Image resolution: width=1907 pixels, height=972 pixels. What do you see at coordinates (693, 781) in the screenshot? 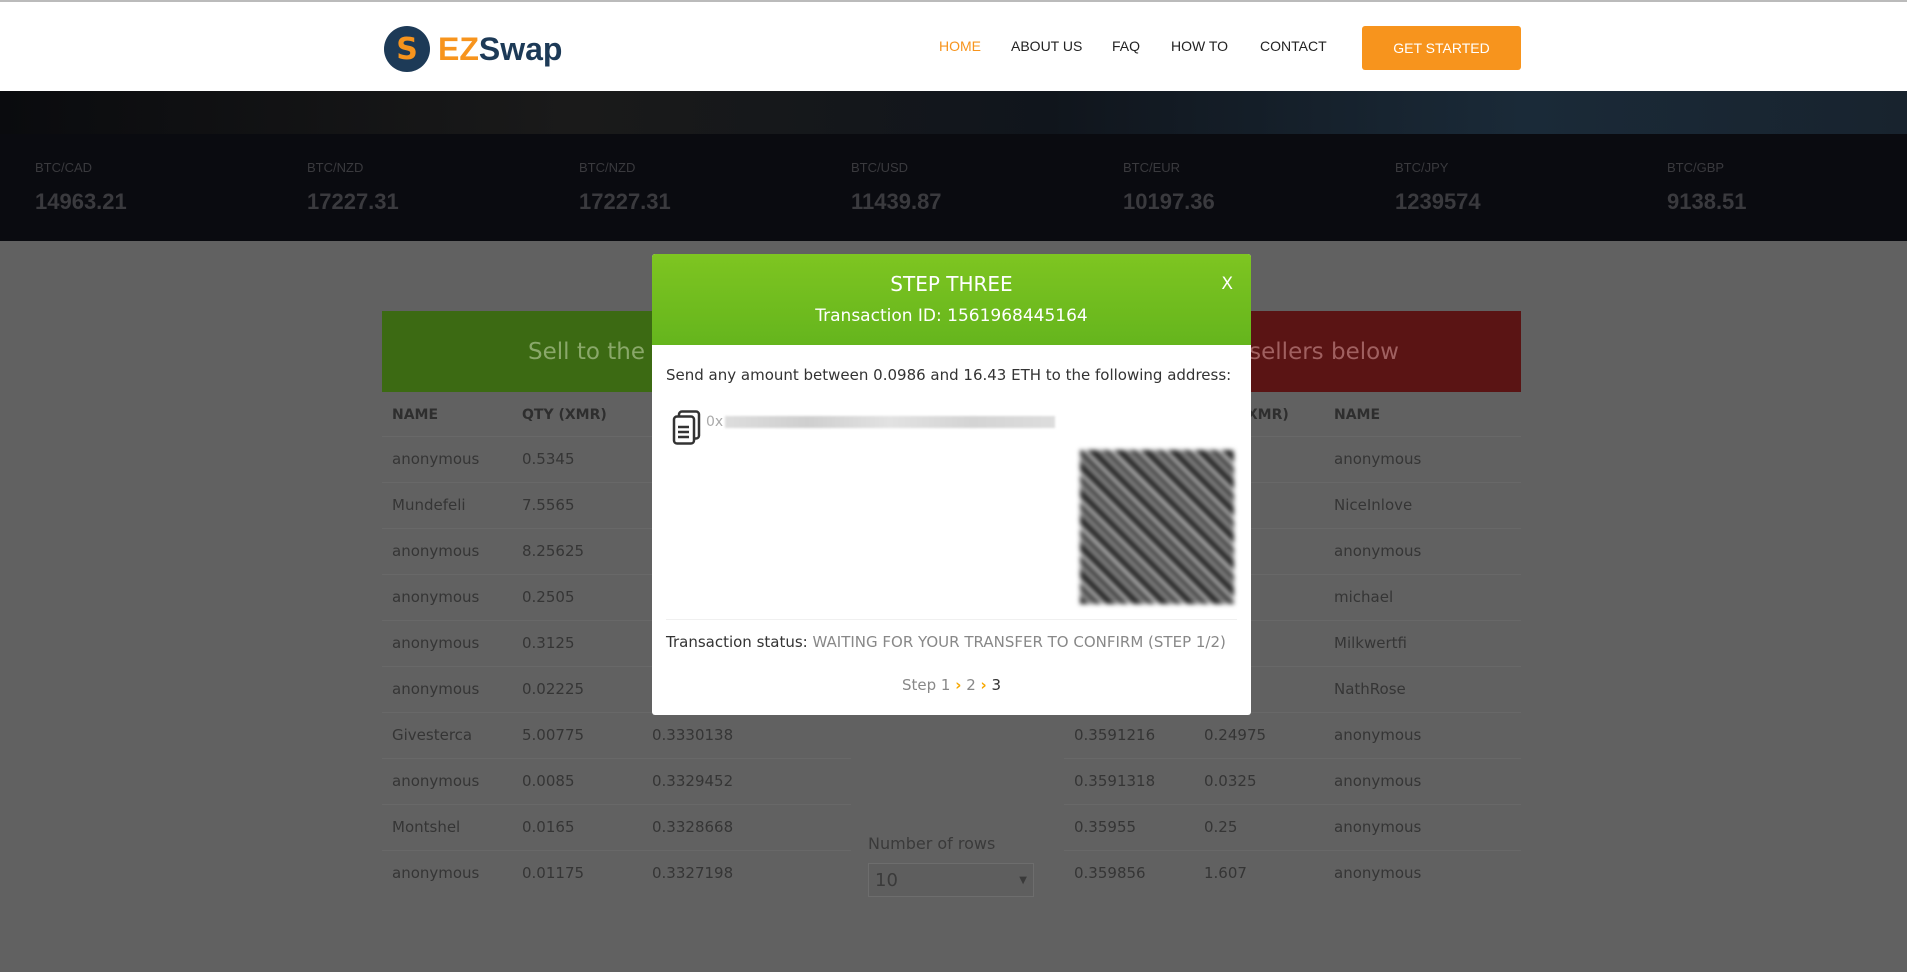
I see `sell-table-cell: 0.3329452` at bounding box center [693, 781].